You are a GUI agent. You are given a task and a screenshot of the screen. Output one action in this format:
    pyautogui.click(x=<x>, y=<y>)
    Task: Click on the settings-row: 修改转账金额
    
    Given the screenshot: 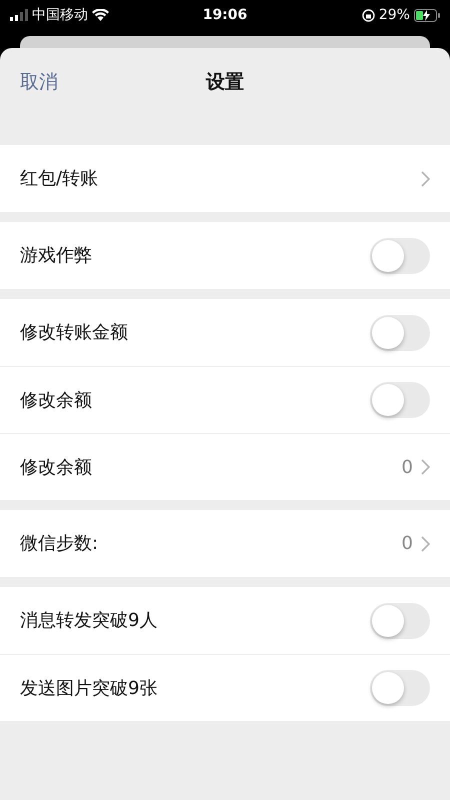 What is the action you would take?
    pyautogui.click(x=225, y=332)
    